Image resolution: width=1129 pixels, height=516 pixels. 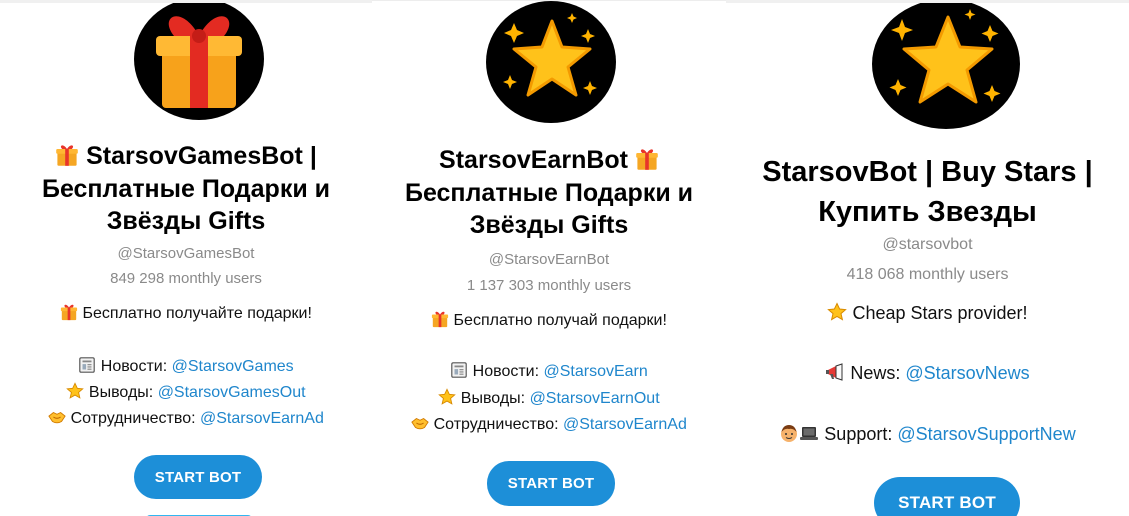 What do you see at coordinates (789, 433) in the screenshot?
I see `person-icon` at bounding box center [789, 433].